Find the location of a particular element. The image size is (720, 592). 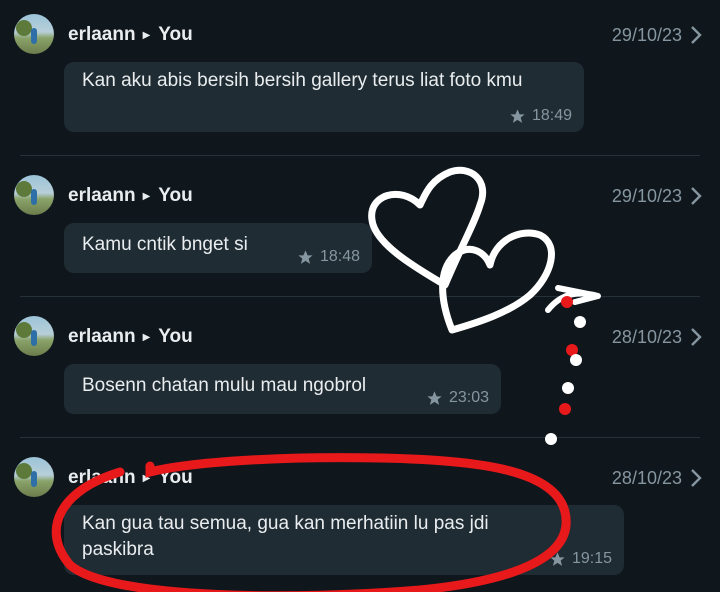

message-text: Kamu cntik bnget si is located at coordinates (165, 244).